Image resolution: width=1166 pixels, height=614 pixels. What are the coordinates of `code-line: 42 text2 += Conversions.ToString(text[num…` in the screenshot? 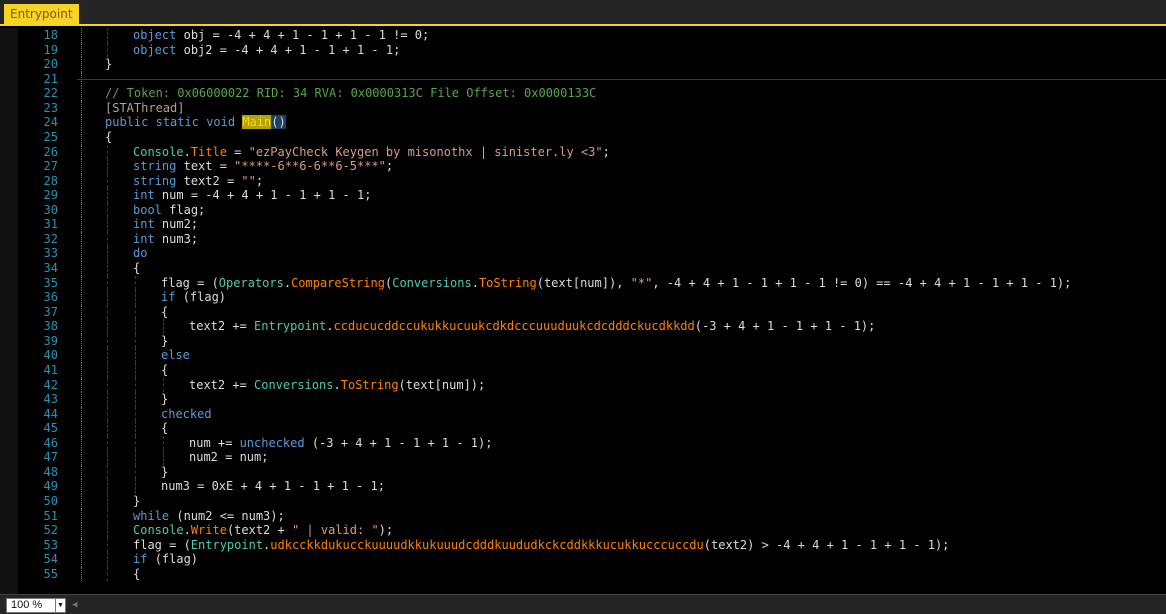 It's located at (583, 385).